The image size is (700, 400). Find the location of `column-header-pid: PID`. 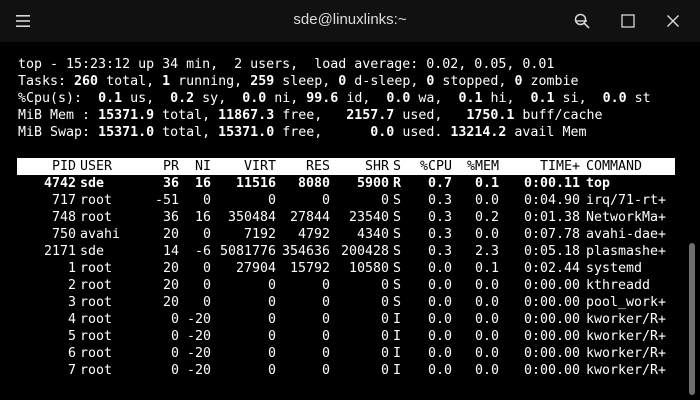

column-header-pid: PID is located at coordinates (63, 166).